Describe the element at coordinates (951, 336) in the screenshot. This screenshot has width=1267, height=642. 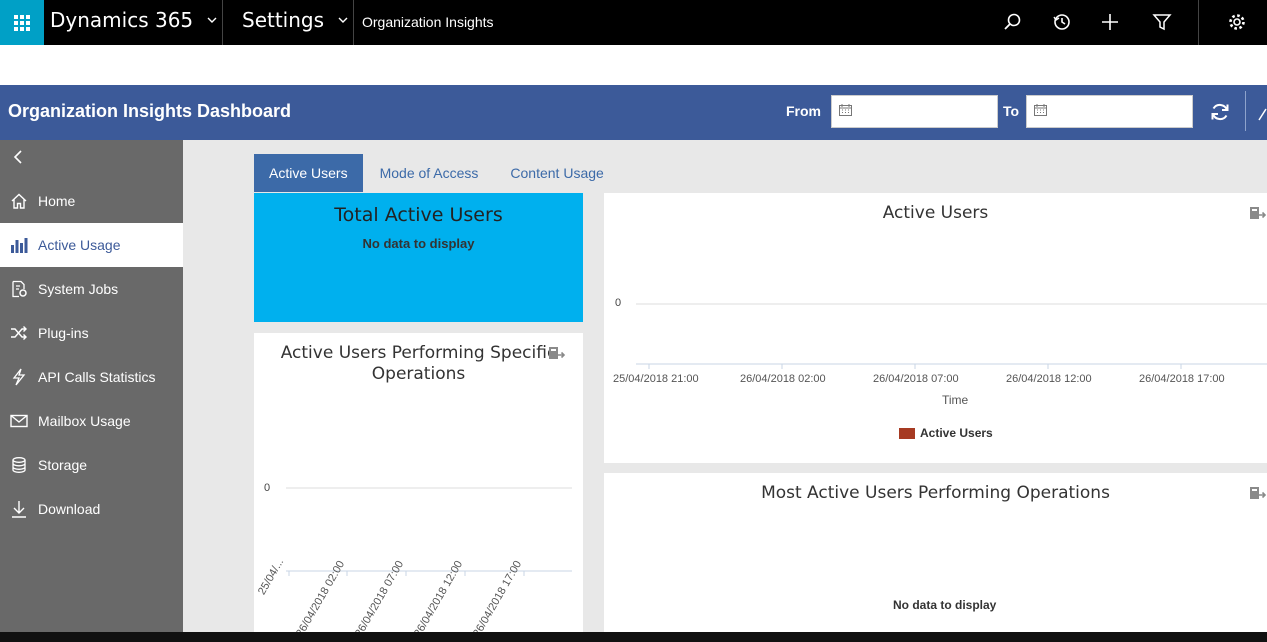
I see `active-users-chart` at that location.